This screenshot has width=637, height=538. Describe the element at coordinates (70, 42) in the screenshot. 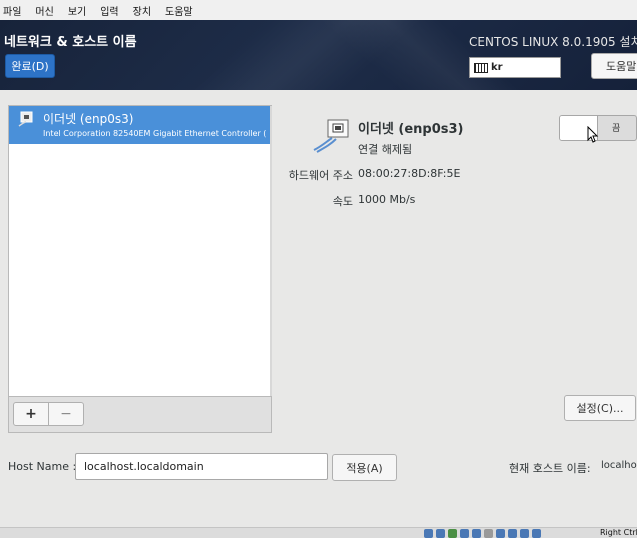

I see `spoke-title: 네트워크 & 호스트 이름` at that location.